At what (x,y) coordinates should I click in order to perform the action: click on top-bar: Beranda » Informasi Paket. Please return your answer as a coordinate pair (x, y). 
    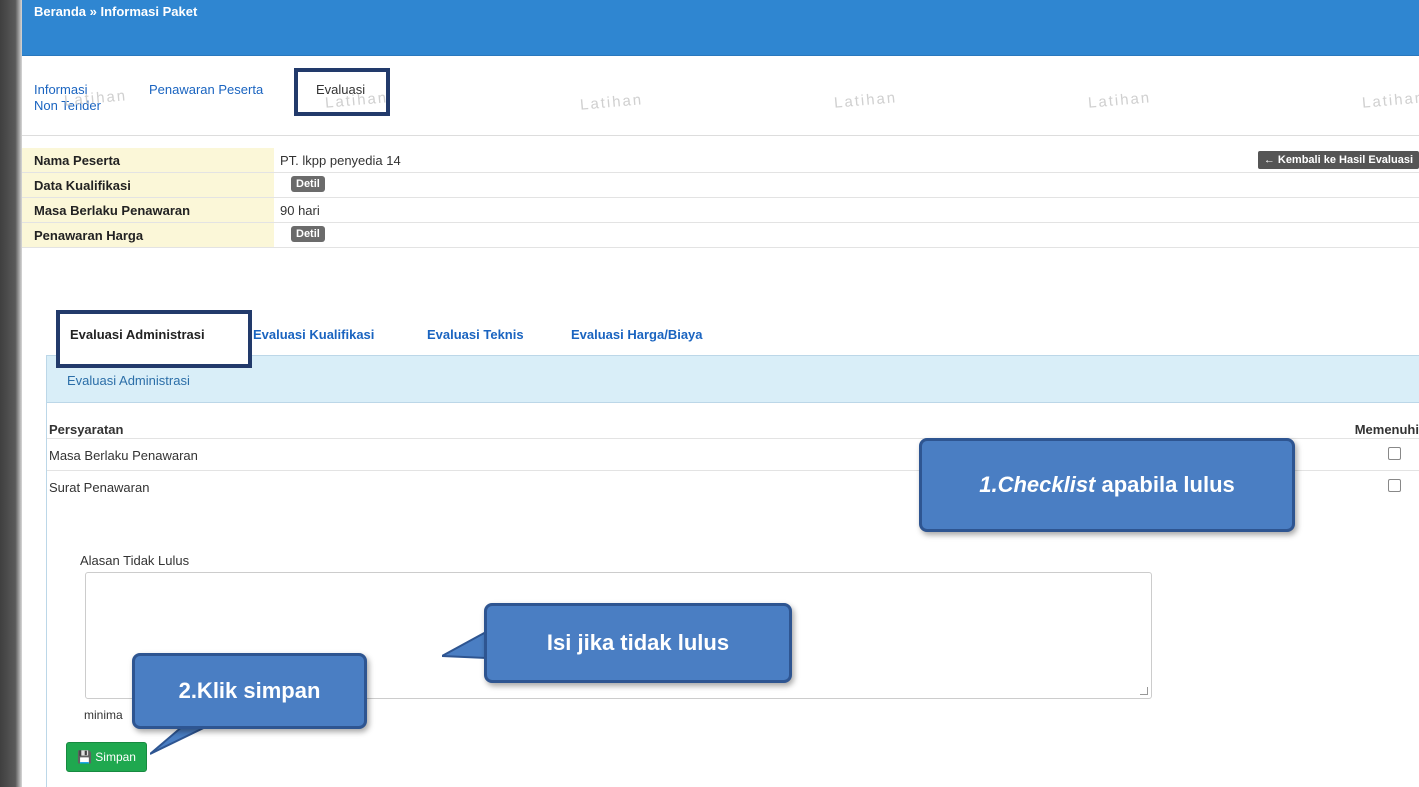
    Looking at the image, I should click on (720, 28).